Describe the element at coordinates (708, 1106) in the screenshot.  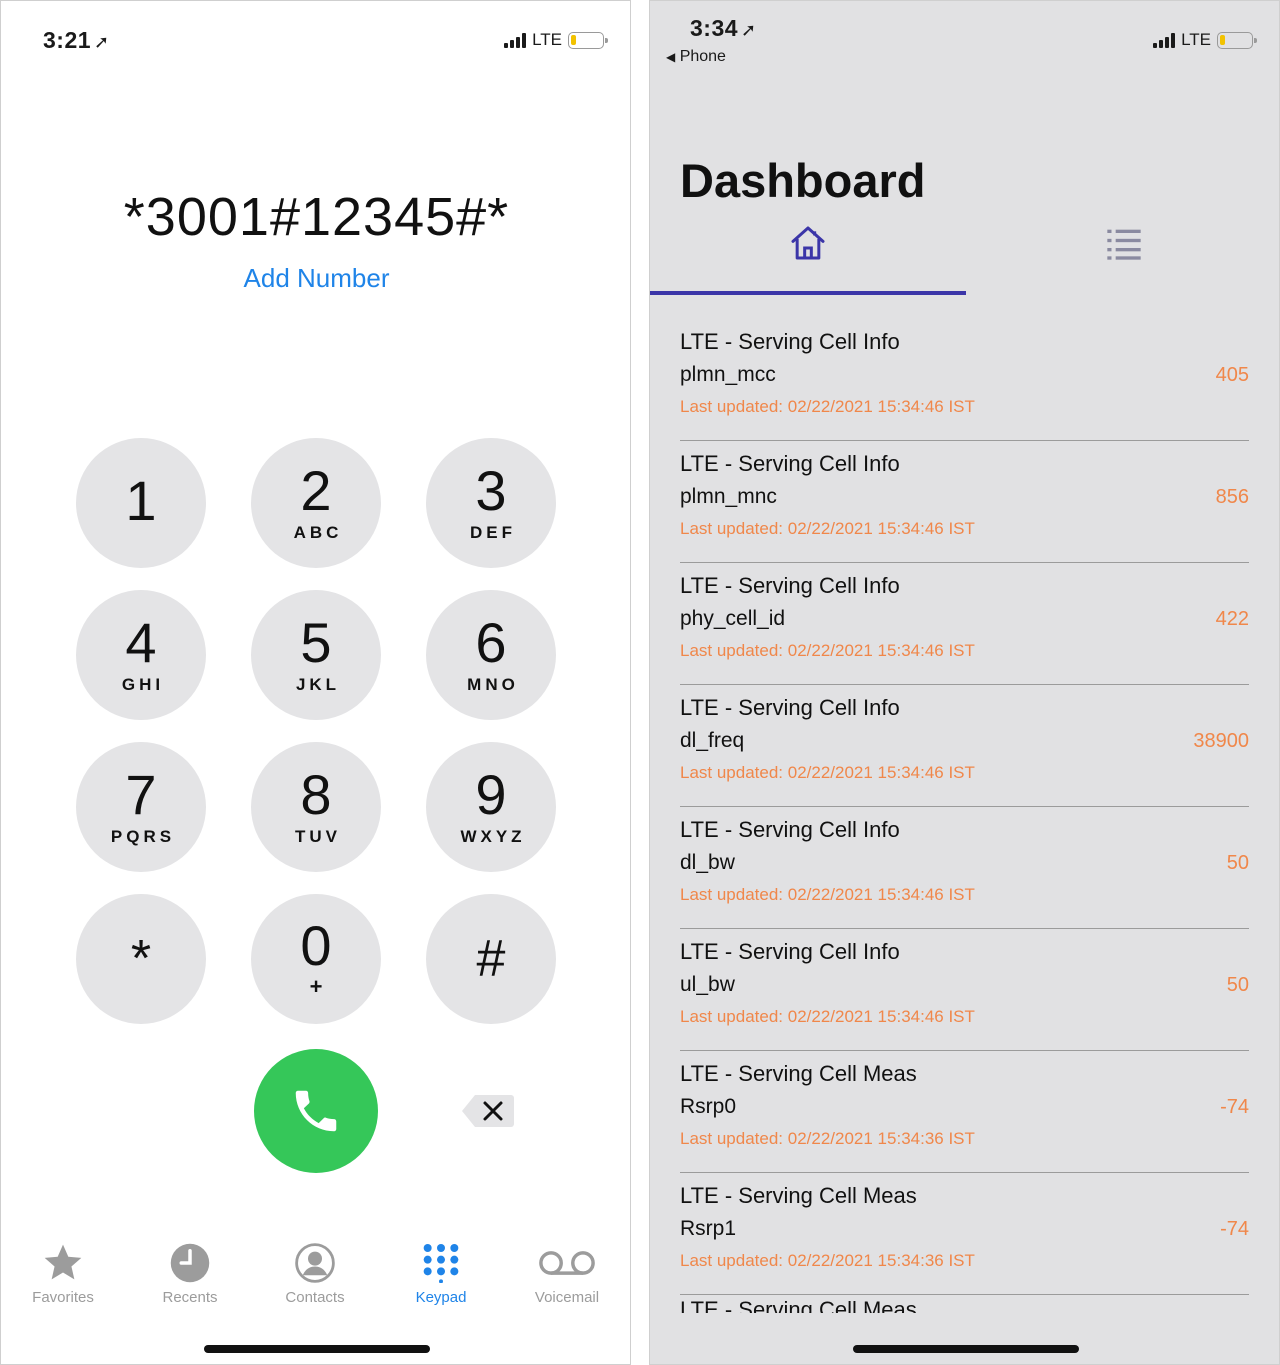
I see `row-key: Rsrp0` at that location.